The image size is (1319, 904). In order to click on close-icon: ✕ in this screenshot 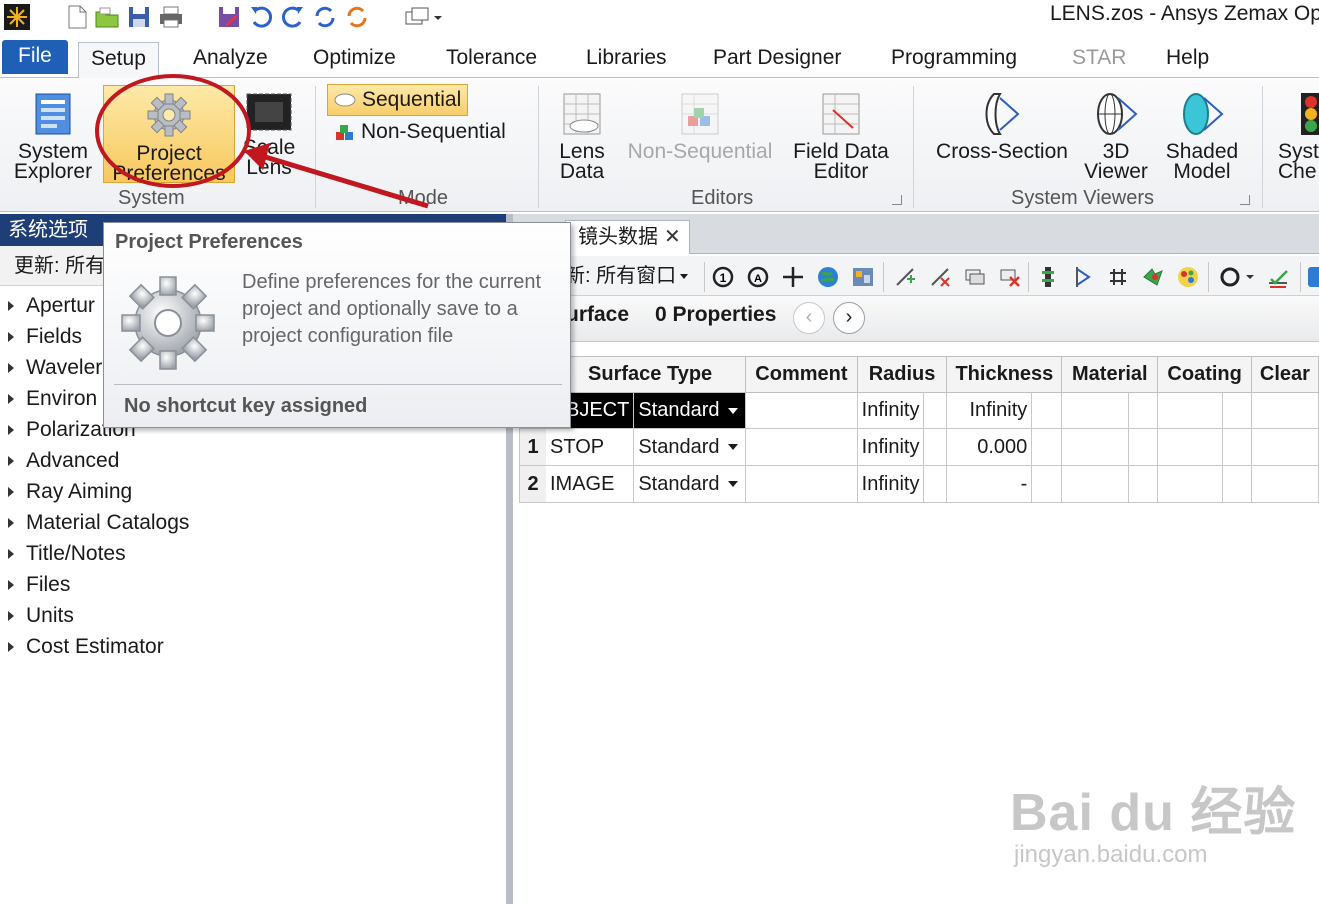, I will do `click(672, 237)`.